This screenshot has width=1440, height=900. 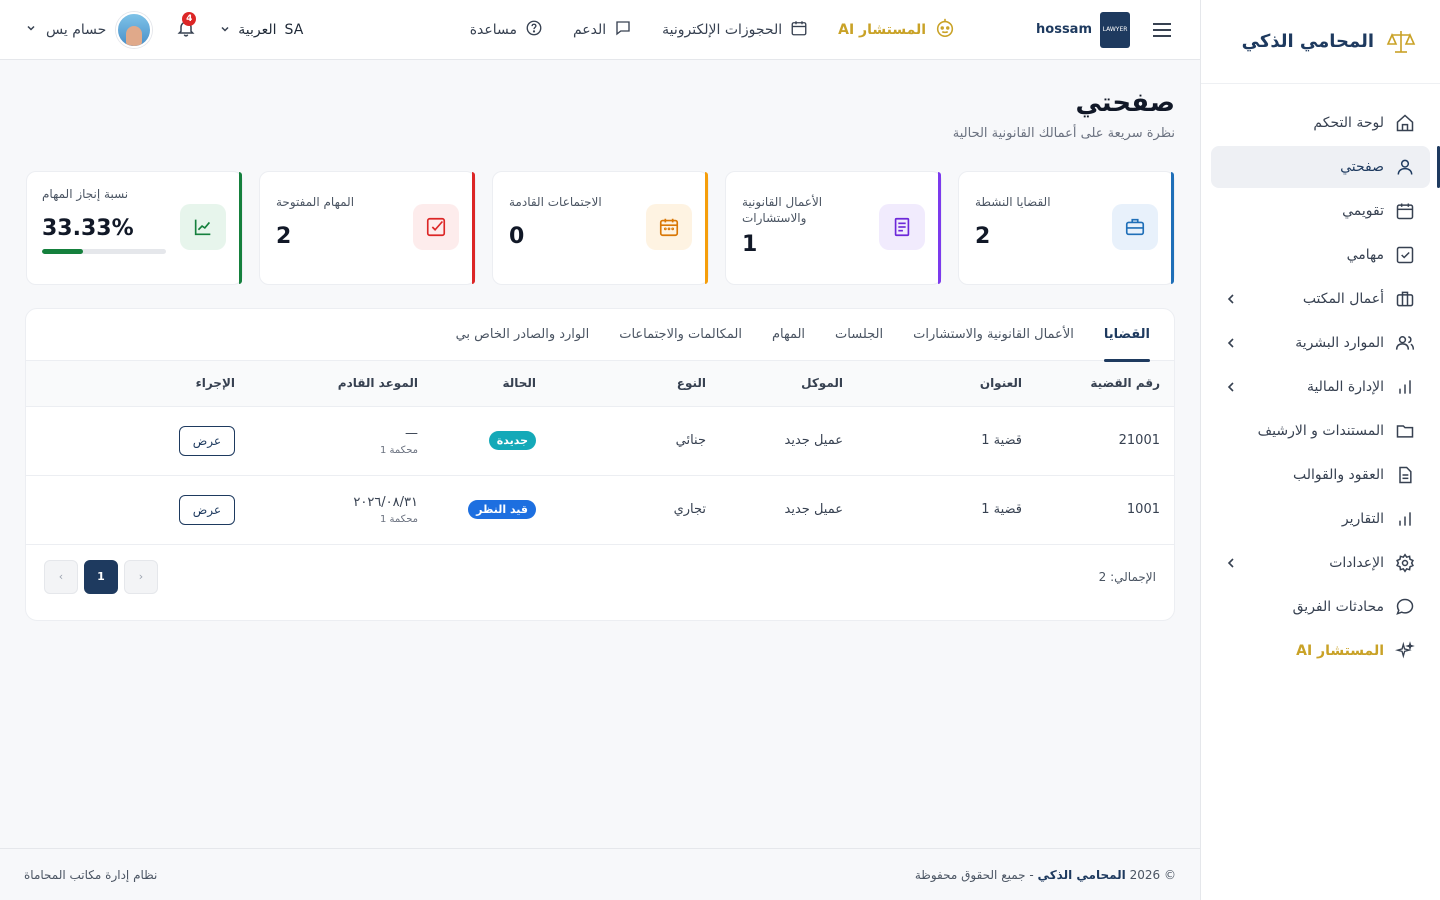 What do you see at coordinates (600, 228) in the screenshot?
I see `stat-card-upcoming-meetings: الاجتماعات القادمة 0` at bounding box center [600, 228].